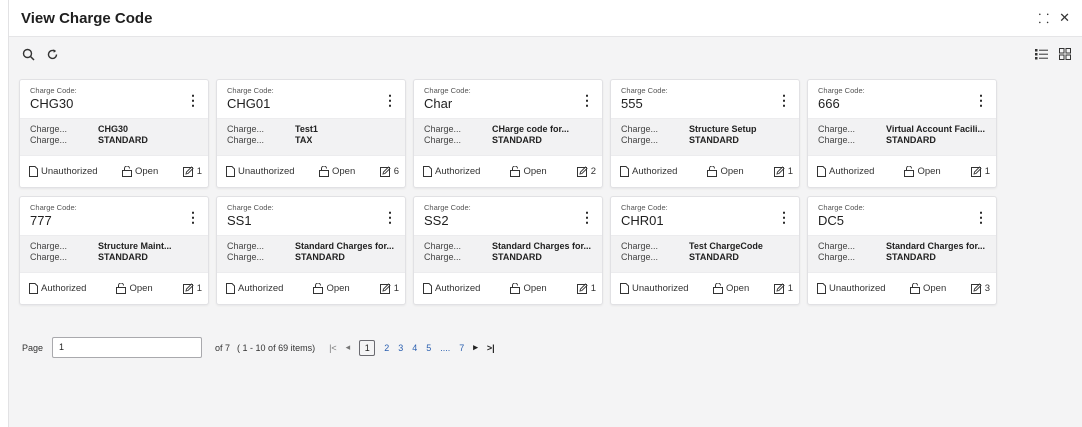 This screenshot has width=1082, height=427. Describe the element at coordinates (902, 216) in the screenshot. I see `card-header: Charge Code: DC5 ⋮` at that location.